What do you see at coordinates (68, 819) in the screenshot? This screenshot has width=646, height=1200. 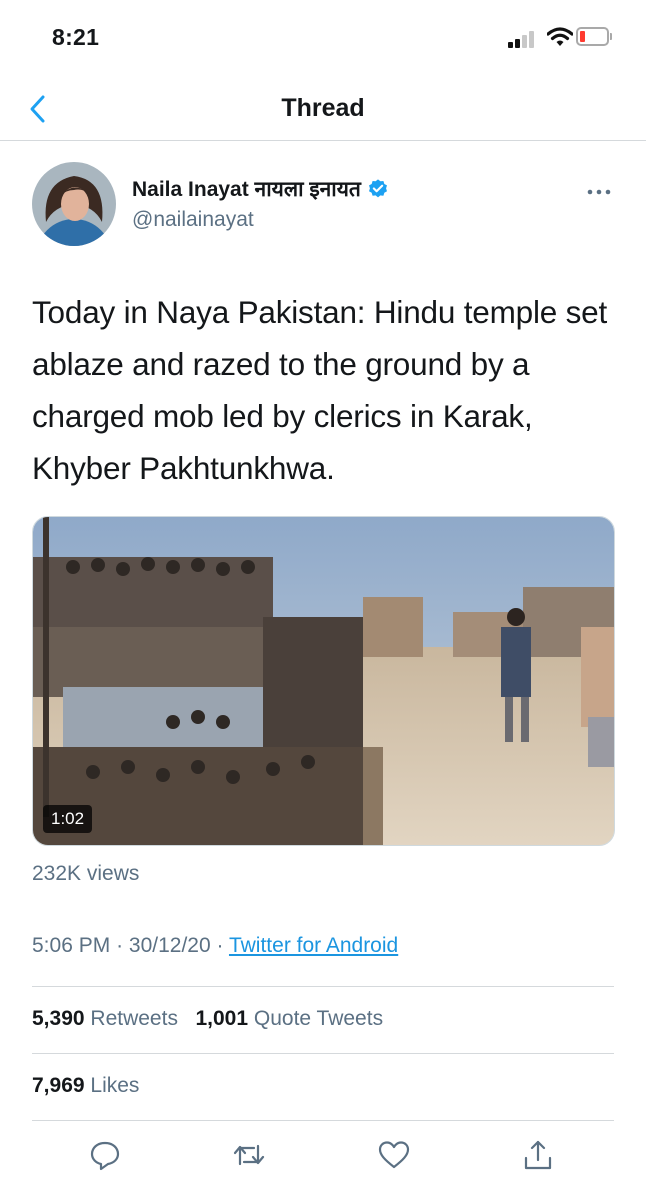 I see `video-duration: 1:02` at bounding box center [68, 819].